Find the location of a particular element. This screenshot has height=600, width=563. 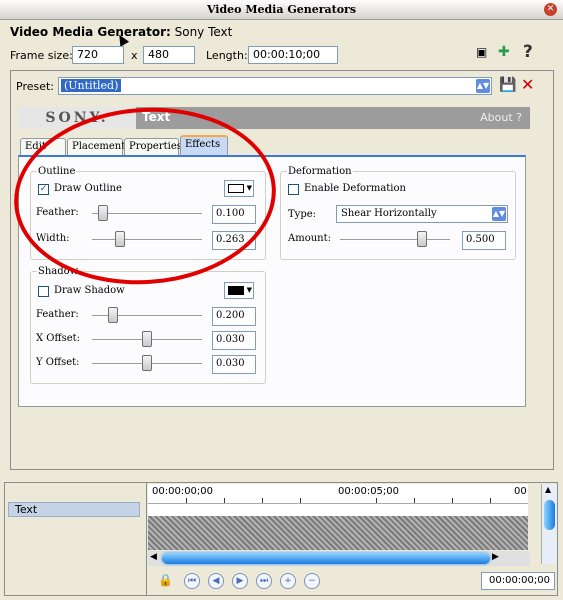

deformation-type-dropdown: Shear Horizontally ▲▼ is located at coordinates (422, 214).